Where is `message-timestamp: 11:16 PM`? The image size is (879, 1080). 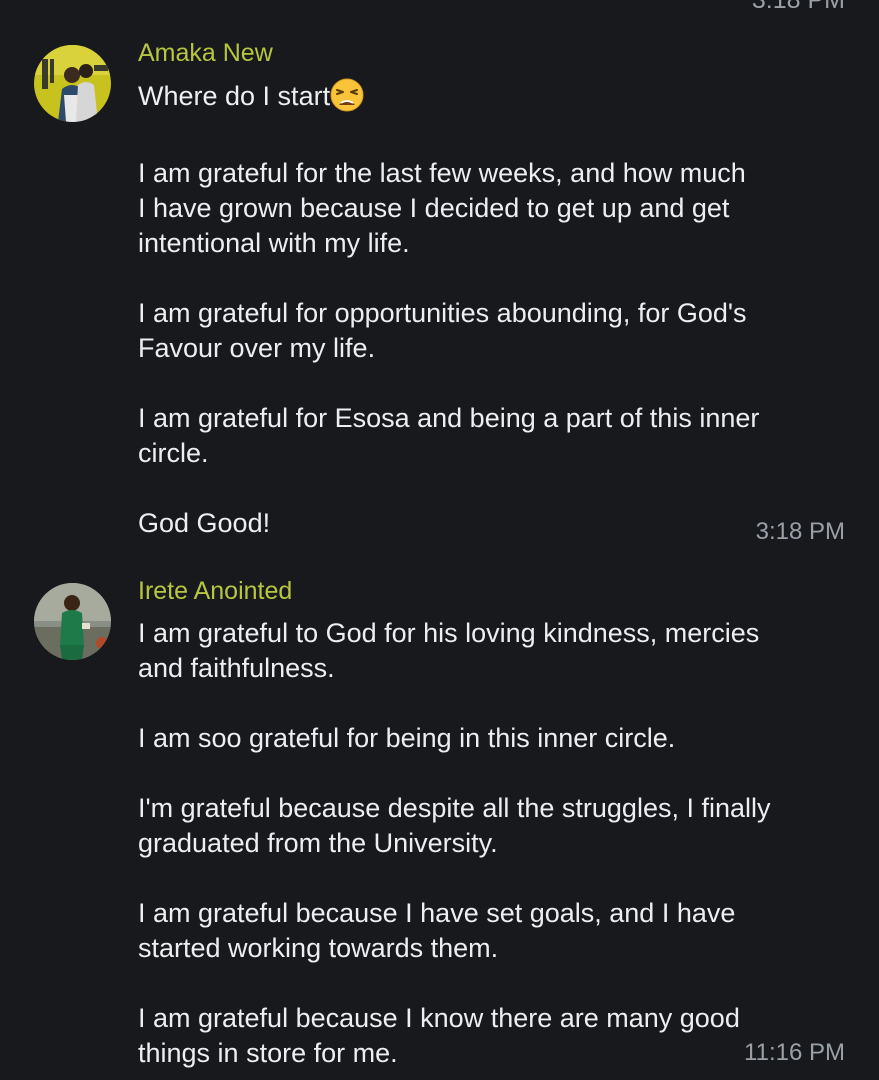 message-timestamp: 11:16 PM is located at coordinates (794, 1052).